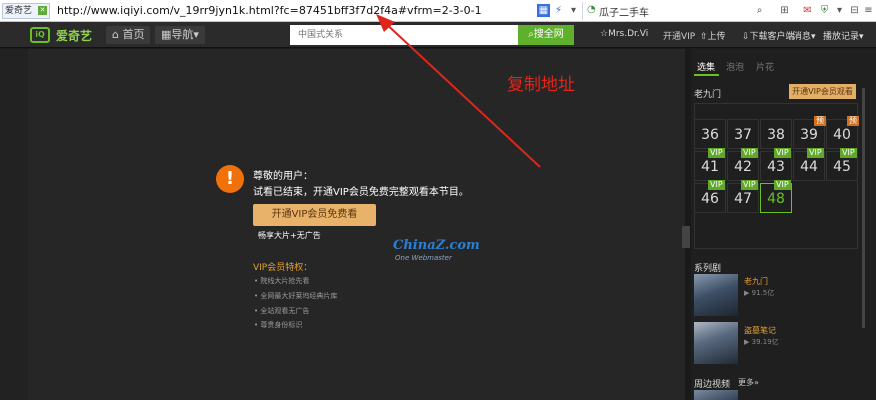 The image size is (876, 400). Describe the element at coordinates (541, 85) in the screenshot. I see `annotation-text: 复制地址` at that location.